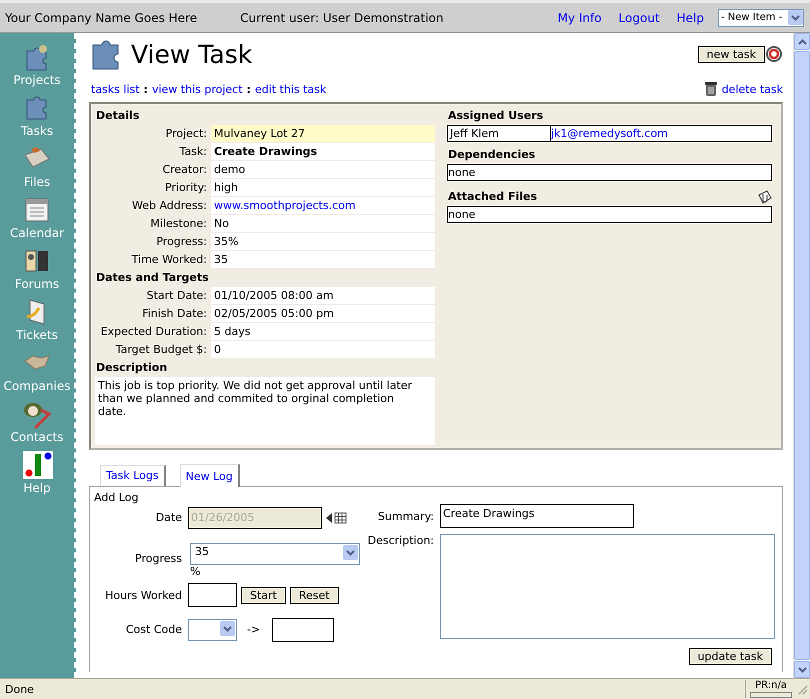 This screenshot has width=810, height=699. What do you see at coordinates (323, 151) in the screenshot?
I see `field-value: Create Drawings` at bounding box center [323, 151].